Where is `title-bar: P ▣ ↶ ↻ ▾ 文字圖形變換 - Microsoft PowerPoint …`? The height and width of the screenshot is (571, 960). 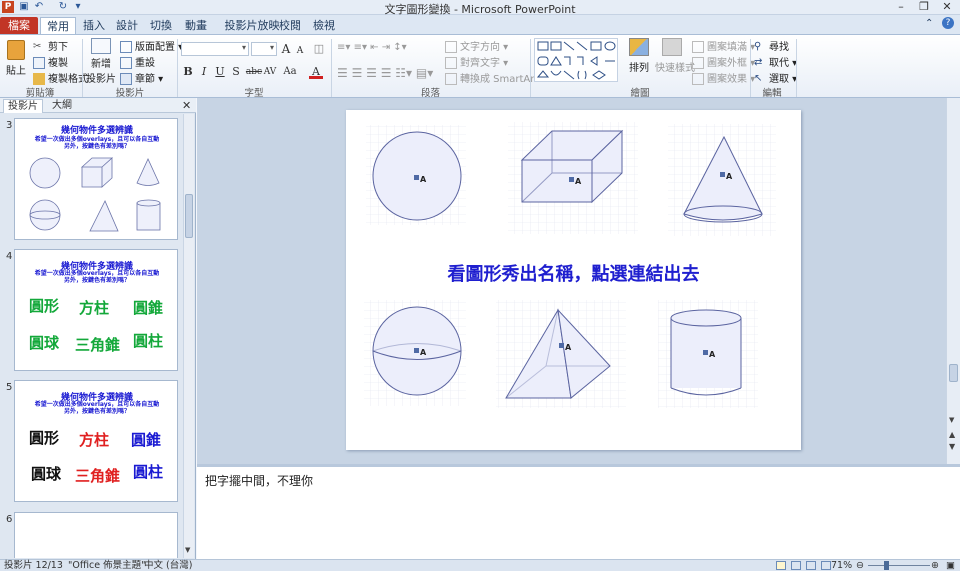
title-bar: P ▣ ↶ ↻ ▾ 文字圖形變換 - Microsoft PowerPoint … is located at coordinates (480, 8).